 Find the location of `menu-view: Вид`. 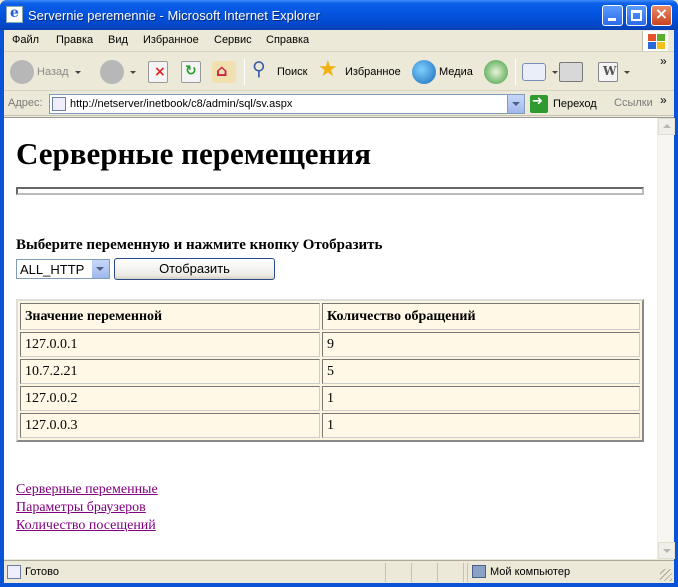

menu-view: Вид is located at coordinates (118, 40).